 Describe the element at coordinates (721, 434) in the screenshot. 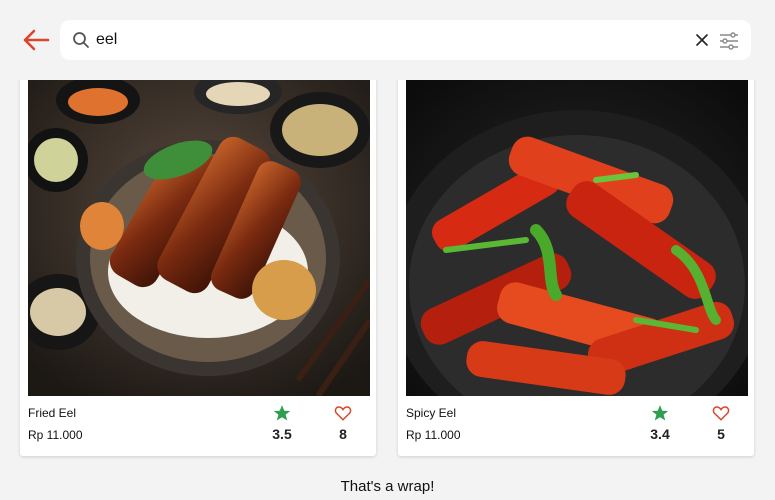

I see `likes-count: 5` at that location.